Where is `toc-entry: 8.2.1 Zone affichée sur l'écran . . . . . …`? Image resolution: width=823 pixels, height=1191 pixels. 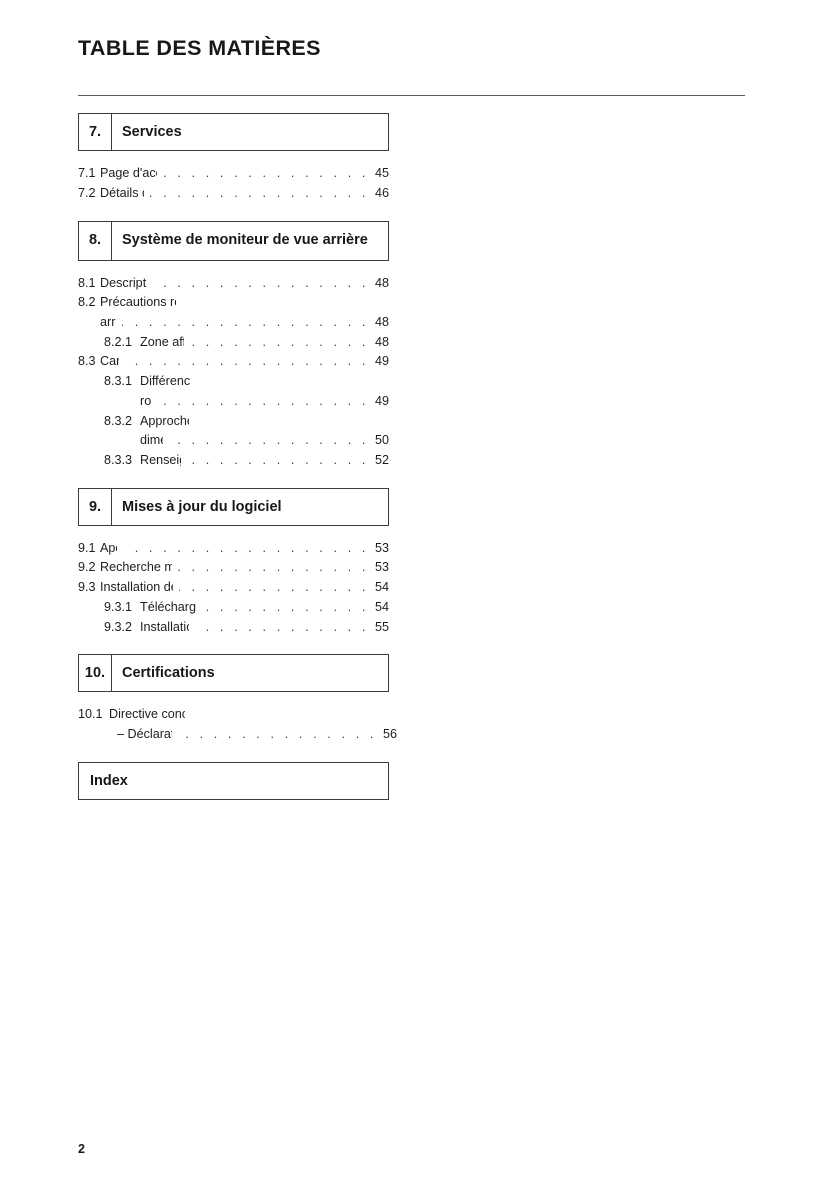
toc-entry: 8.2.1 Zone affichée sur l'écran . . . . . … is located at coordinates (233, 343).